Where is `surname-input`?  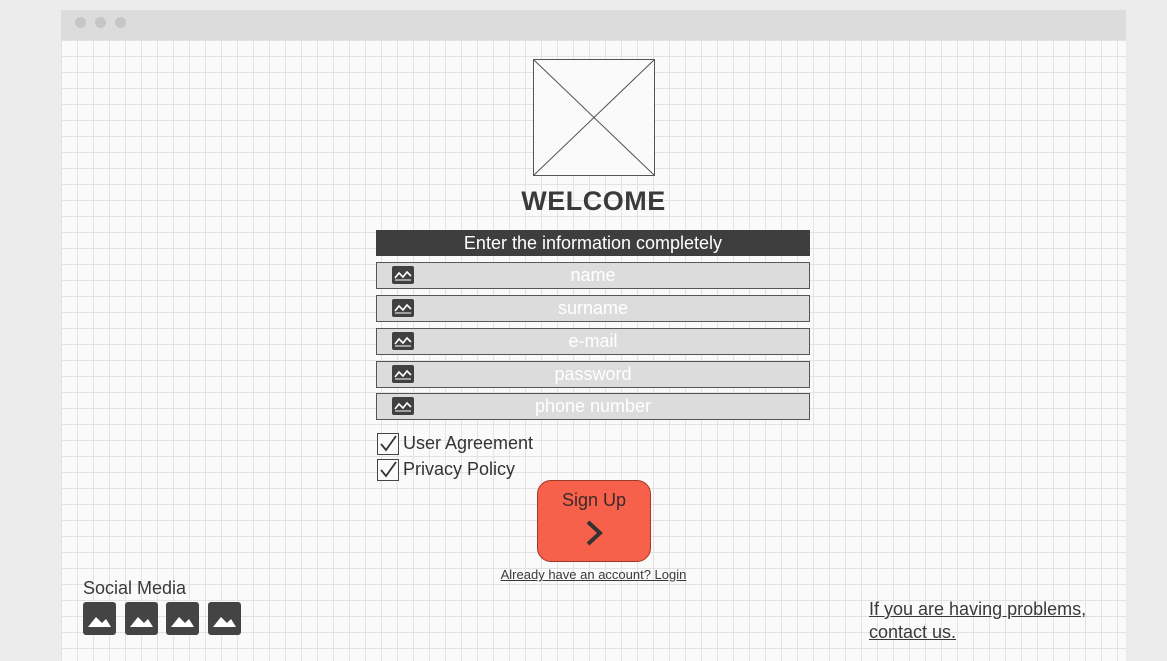 surname-input is located at coordinates (593, 308).